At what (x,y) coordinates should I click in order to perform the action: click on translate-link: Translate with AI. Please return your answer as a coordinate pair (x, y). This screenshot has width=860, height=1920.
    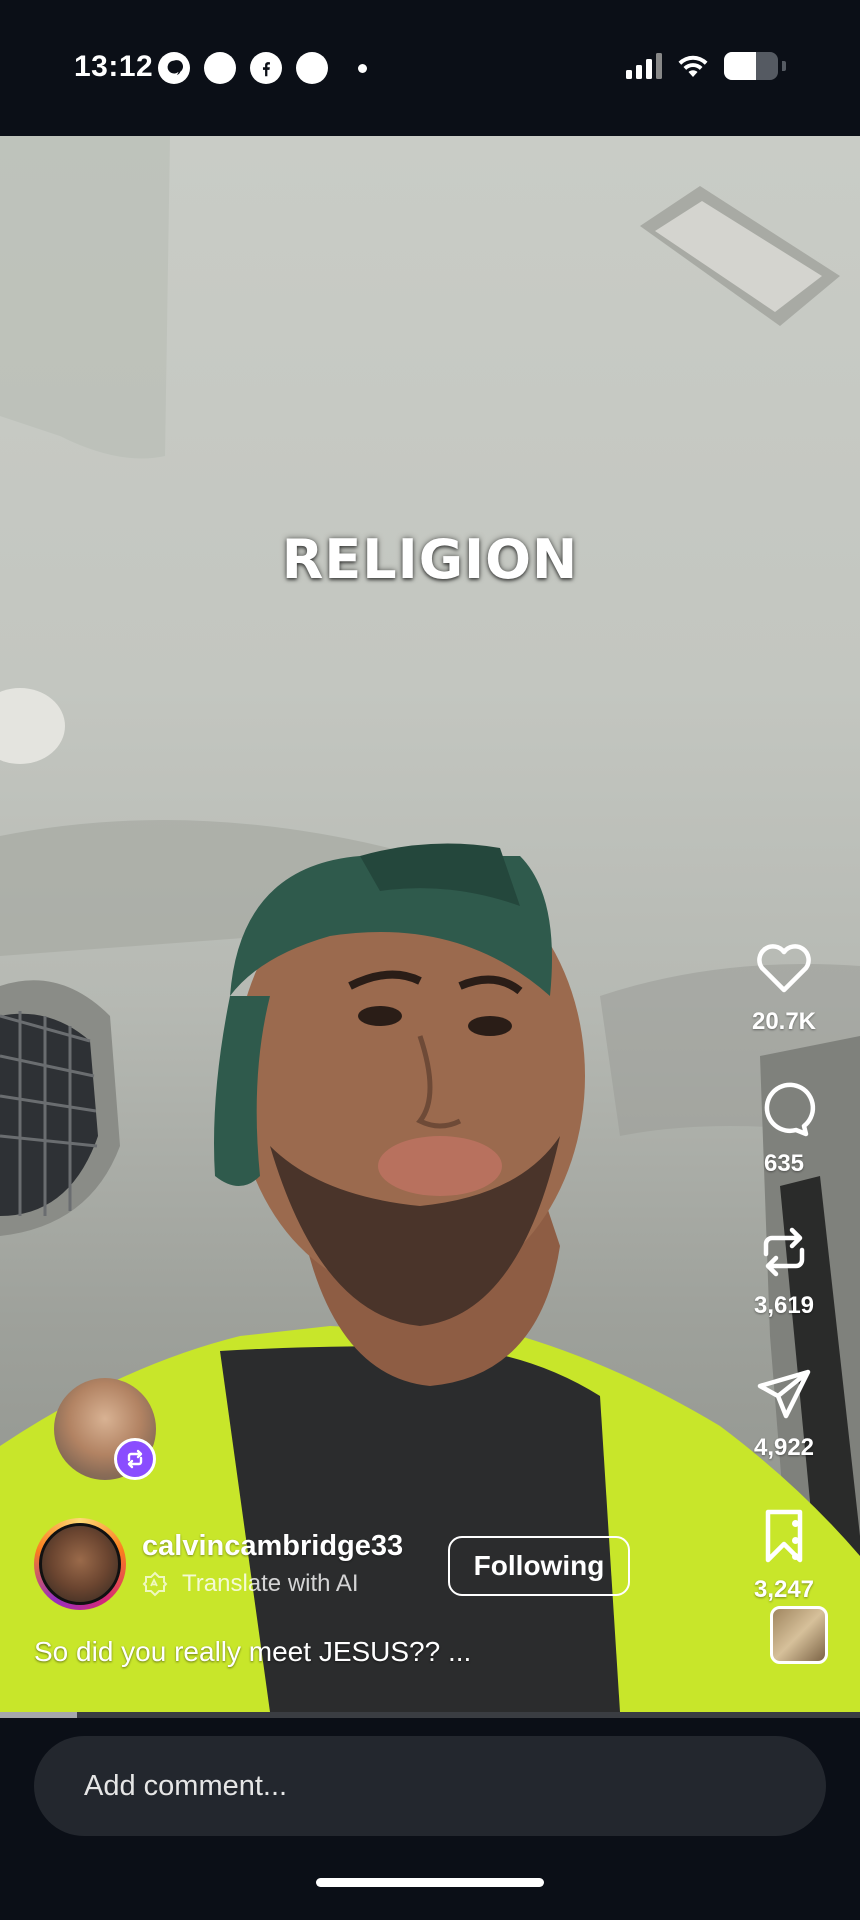
    Looking at the image, I should click on (250, 1584).